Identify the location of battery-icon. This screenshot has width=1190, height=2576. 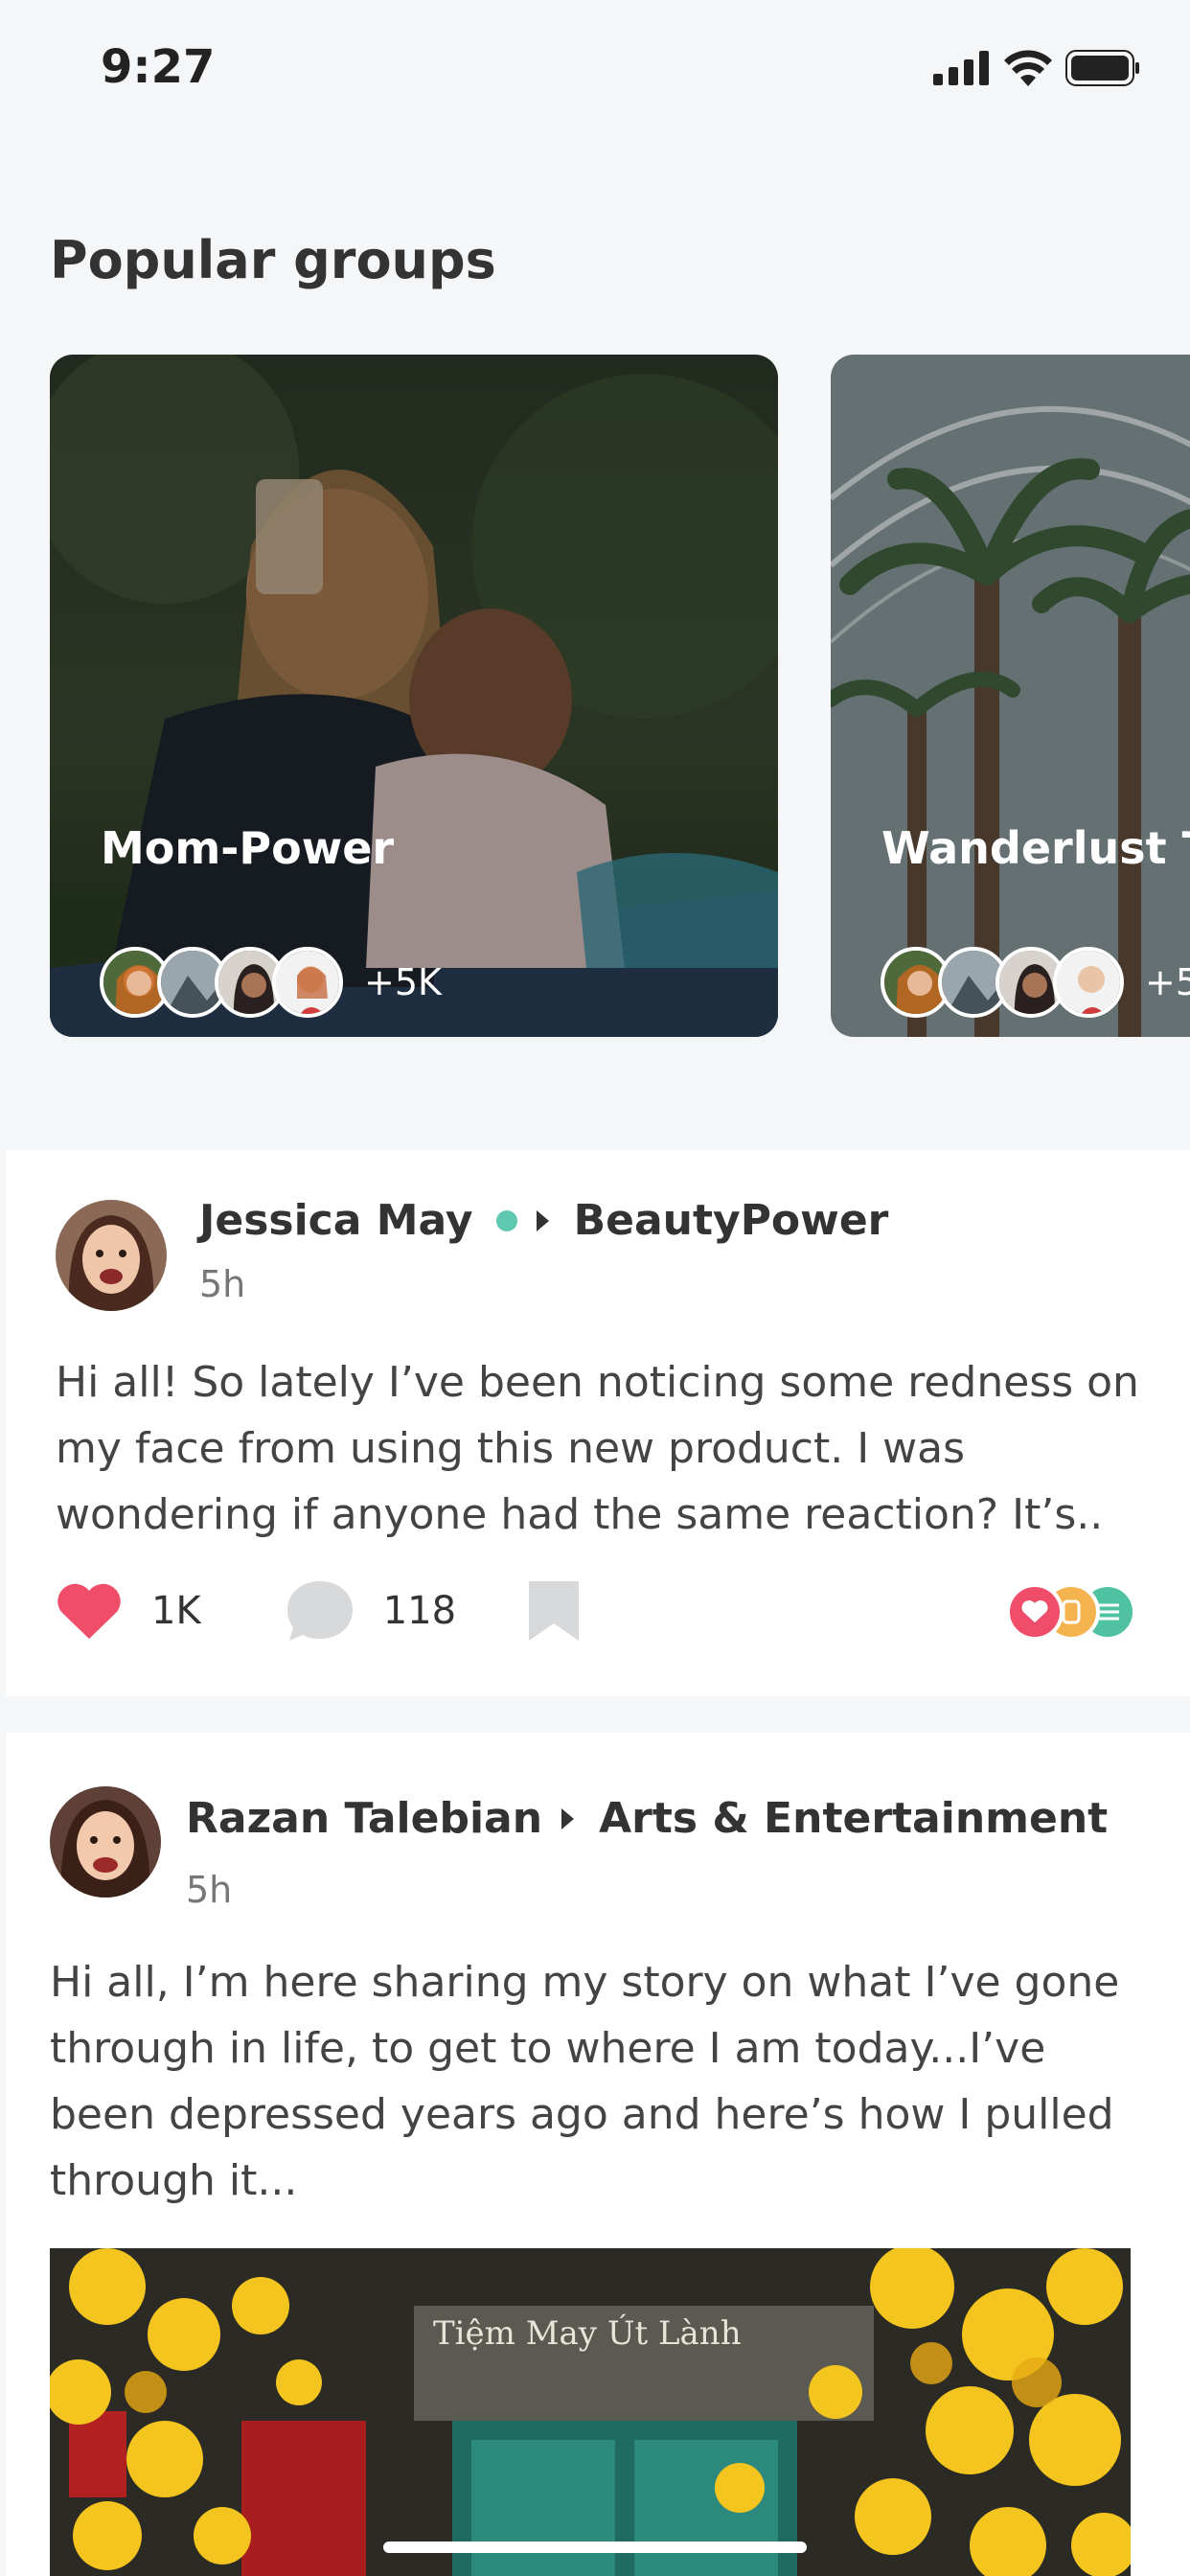
(1102, 68).